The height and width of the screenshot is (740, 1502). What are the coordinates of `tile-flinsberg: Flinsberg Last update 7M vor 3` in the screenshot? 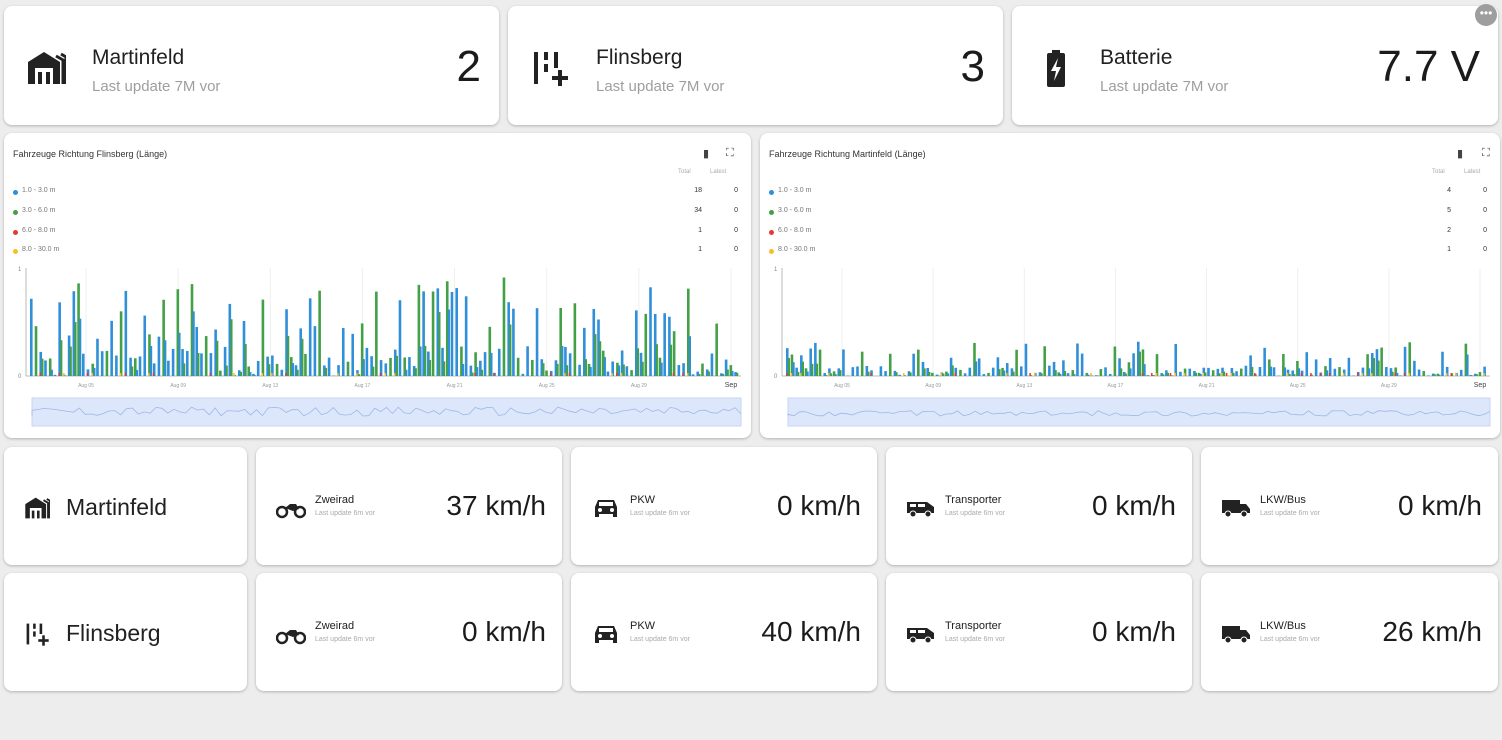 It's located at (755, 65).